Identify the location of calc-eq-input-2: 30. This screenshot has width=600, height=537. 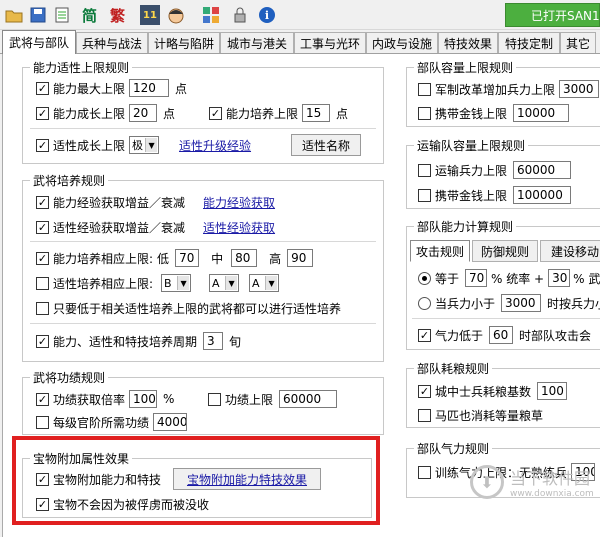
(559, 278).